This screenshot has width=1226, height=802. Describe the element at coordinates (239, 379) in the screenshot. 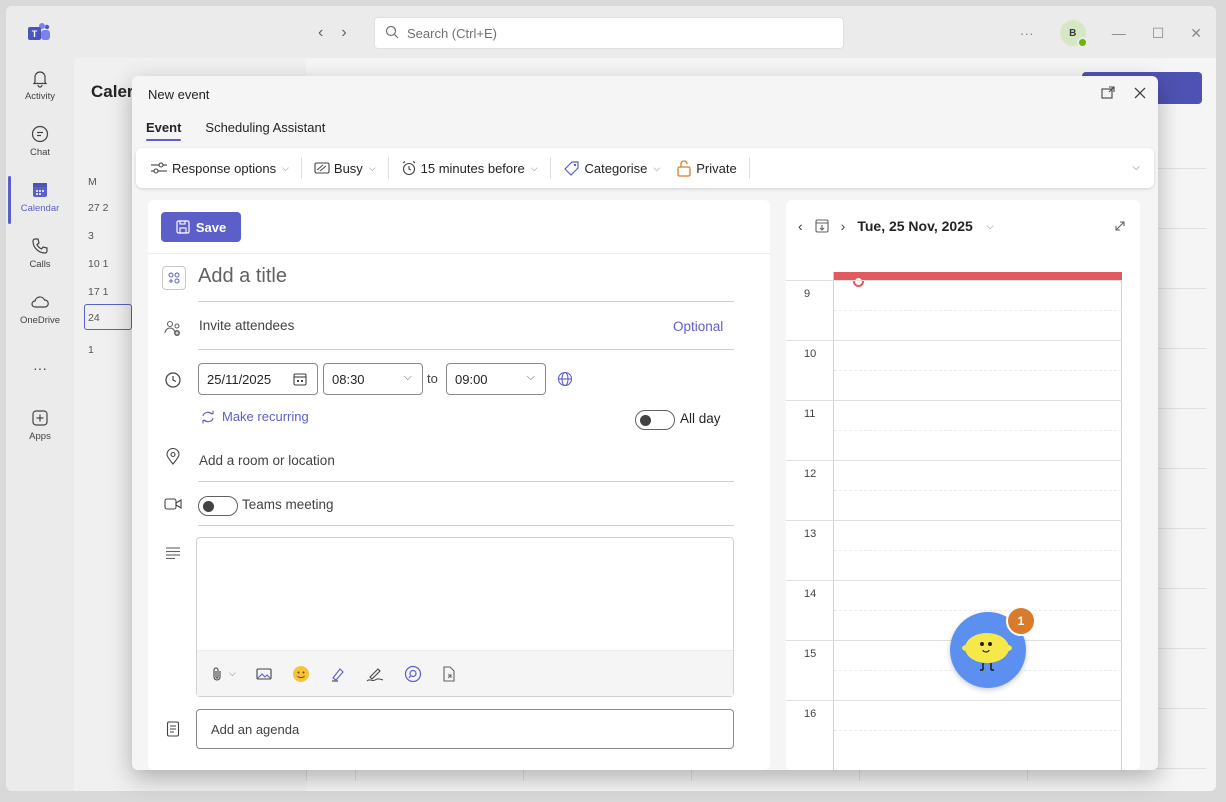

I see `start-date-value: 25/11/2025` at that location.